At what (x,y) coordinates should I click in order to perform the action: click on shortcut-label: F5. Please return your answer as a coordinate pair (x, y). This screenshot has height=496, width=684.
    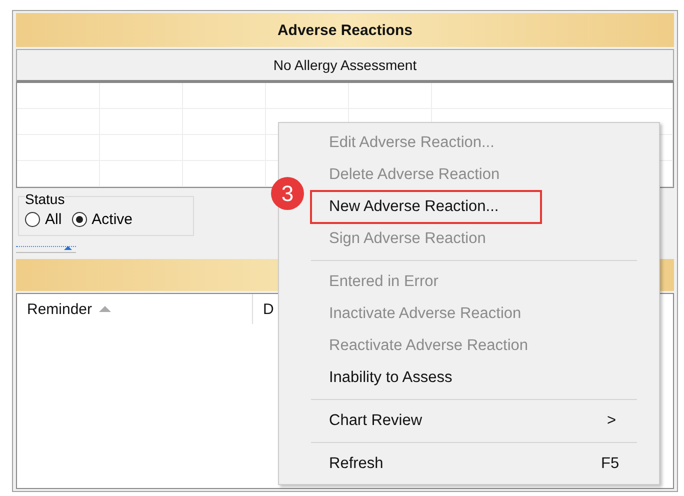
    Looking at the image, I should click on (610, 464).